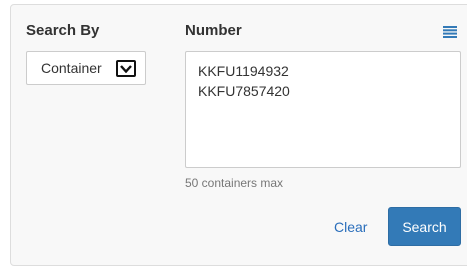 This screenshot has height=266, width=467. What do you see at coordinates (213, 30) in the screenshot?
I see `number-label: Number` at bounding box center [213, 30].